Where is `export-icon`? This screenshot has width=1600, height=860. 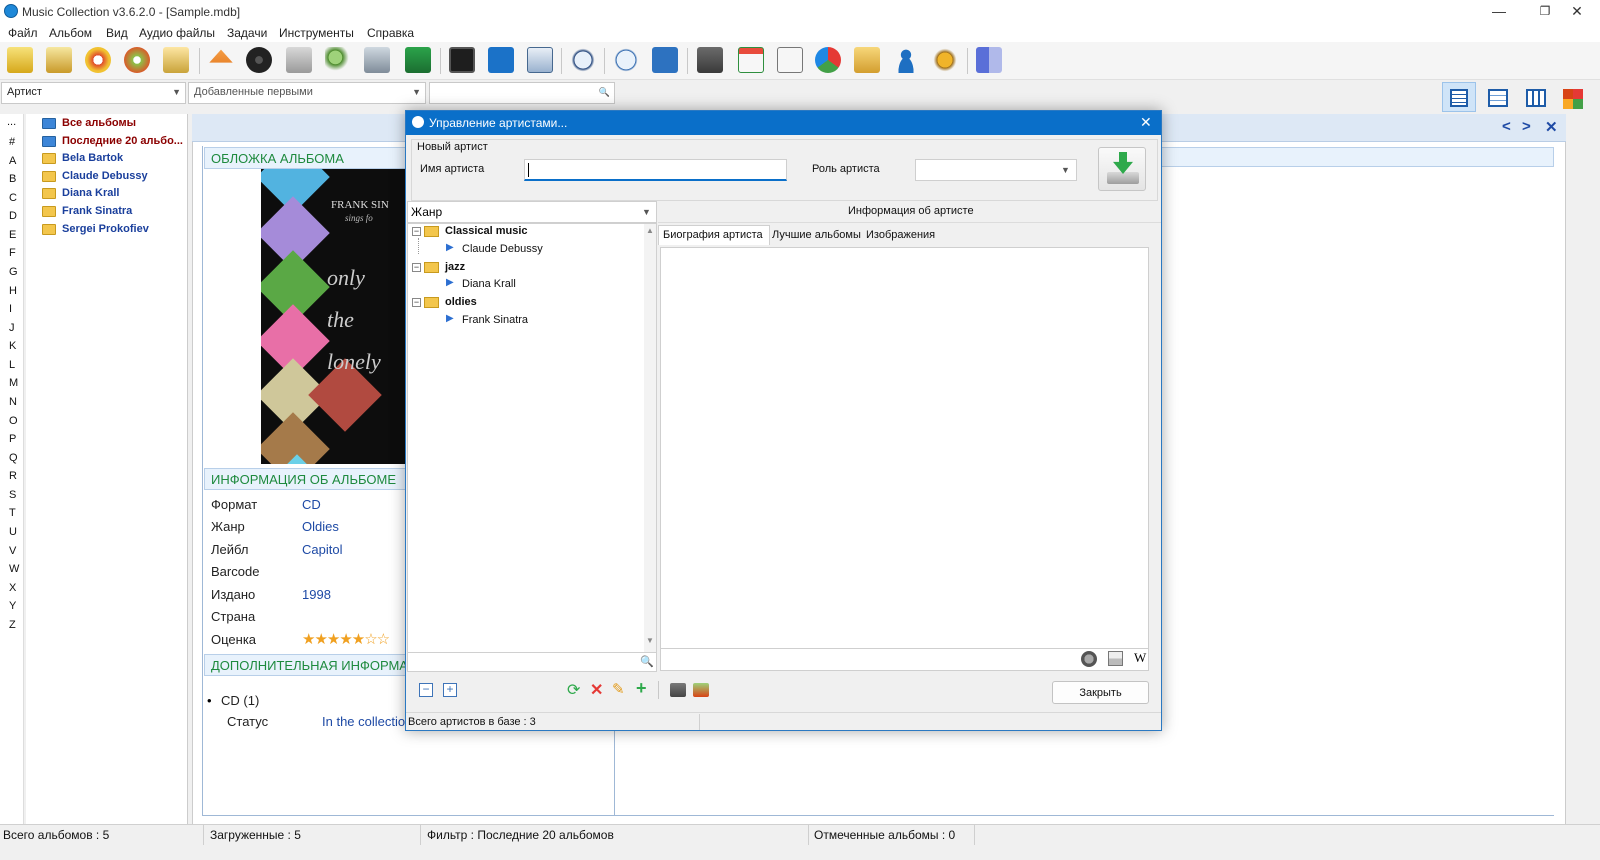
export-icon is located at coordinates (701, 690).